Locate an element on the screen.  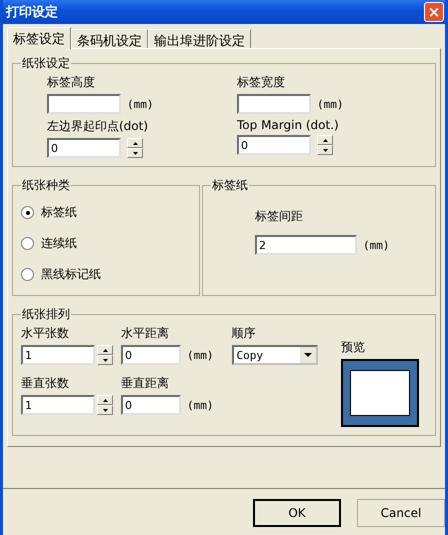
field-label: 标签宽度 is located at coordinates (261, 82).